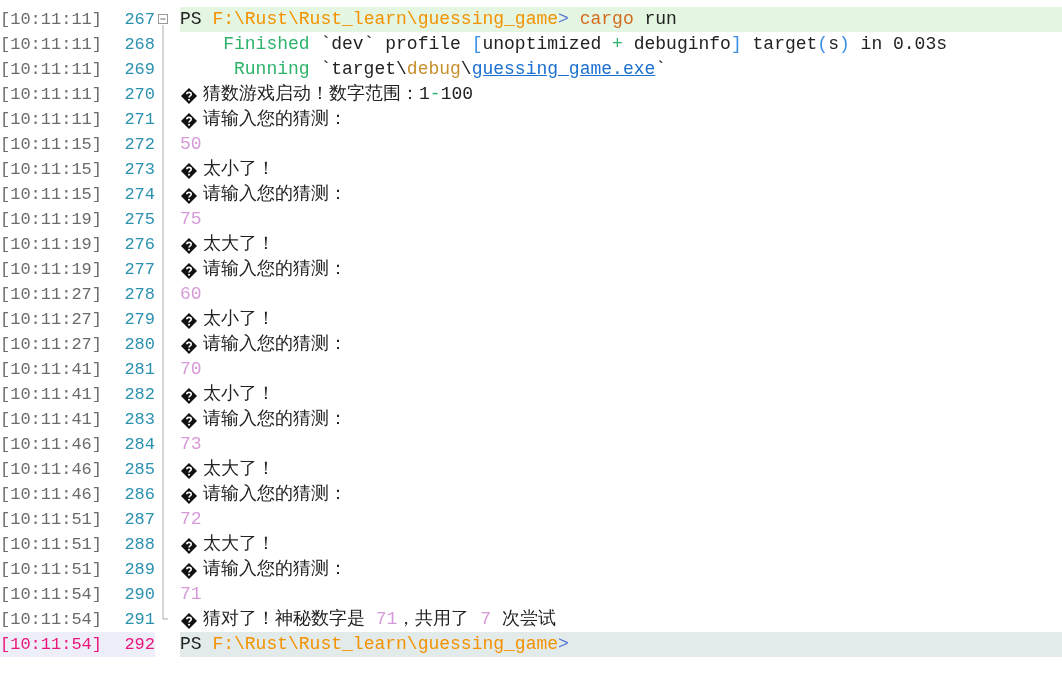  Describe the element at coordinates (139, 544) in the screenshot. I see `line-number: 288` at that location.